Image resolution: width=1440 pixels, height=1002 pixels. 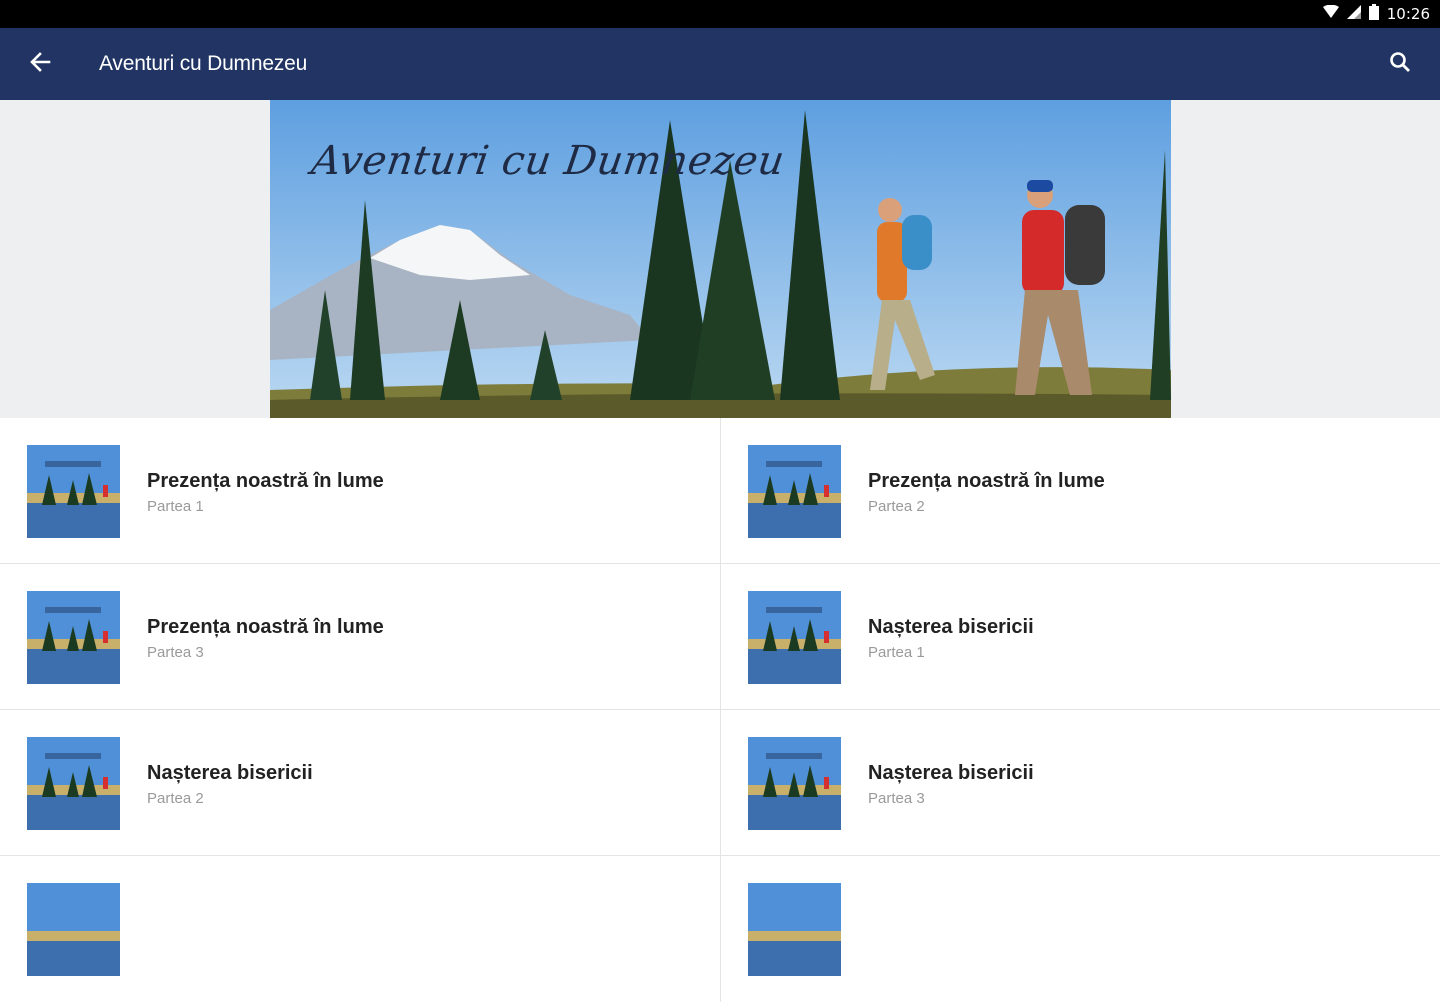 I want to click on search-button, so click(x=1400, y=64).